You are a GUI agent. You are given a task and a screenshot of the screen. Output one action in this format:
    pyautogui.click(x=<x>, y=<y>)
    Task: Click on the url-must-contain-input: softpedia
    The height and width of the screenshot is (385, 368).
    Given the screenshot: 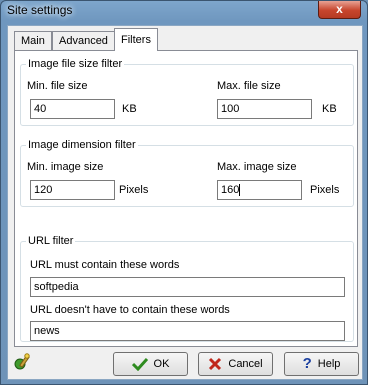 What is the action you would take?
    pyautogui.click(x=187, y=287)
    